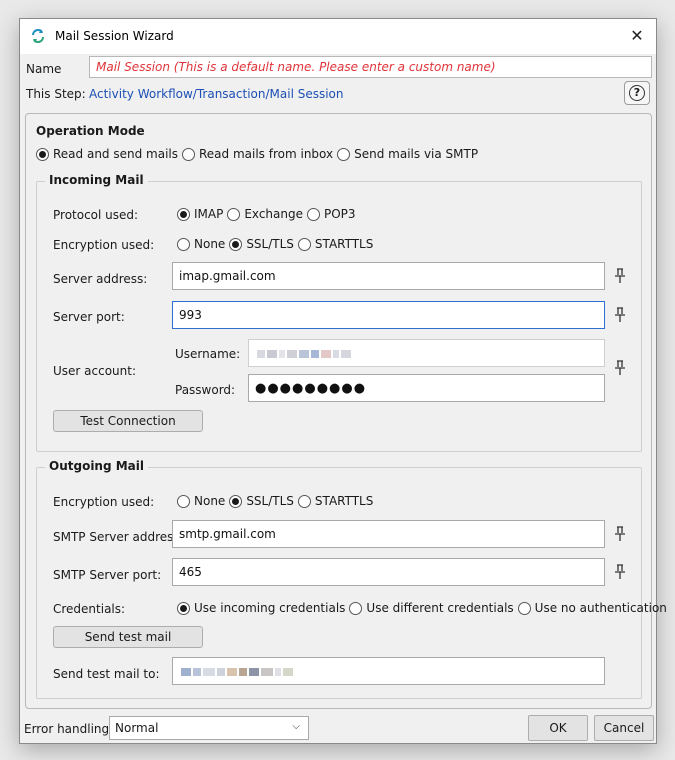 The image size is (675, 760). I want to click on outgoing-mail-legend: Outgoing Mail, so click(97, 466).